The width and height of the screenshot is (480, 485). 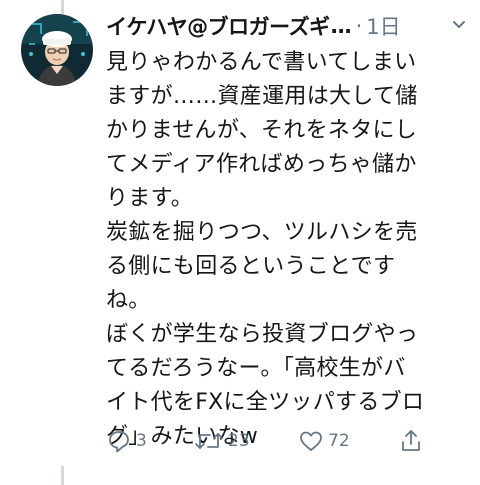 What do you see at coordinates (459, 26) in the screenshot?
I see `chevron-down-icon` at bounding box center [459, 26].